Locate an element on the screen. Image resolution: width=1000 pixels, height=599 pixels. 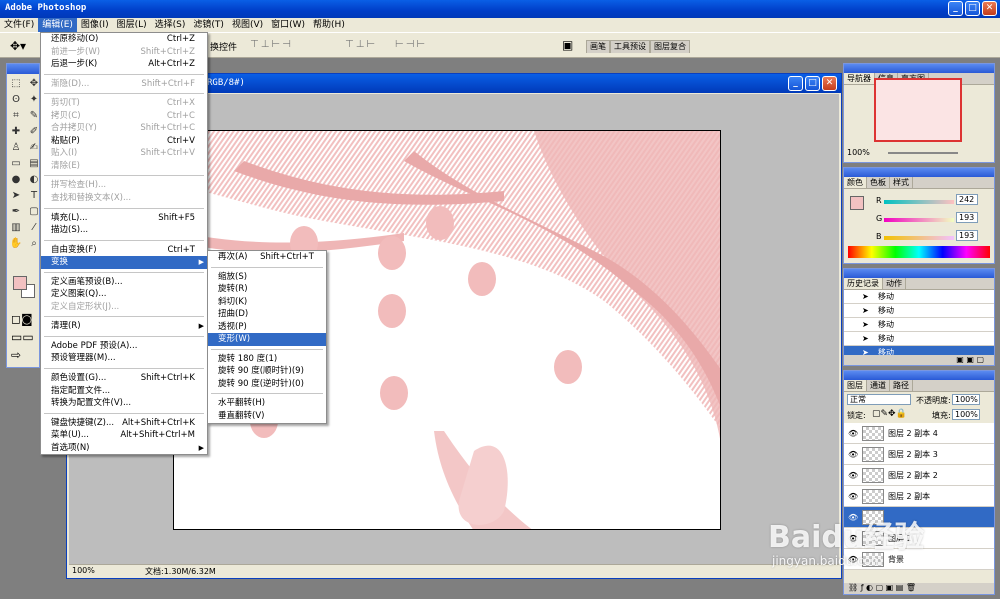
layers-tab-2: 路径 is located at coordinates (901, 385).